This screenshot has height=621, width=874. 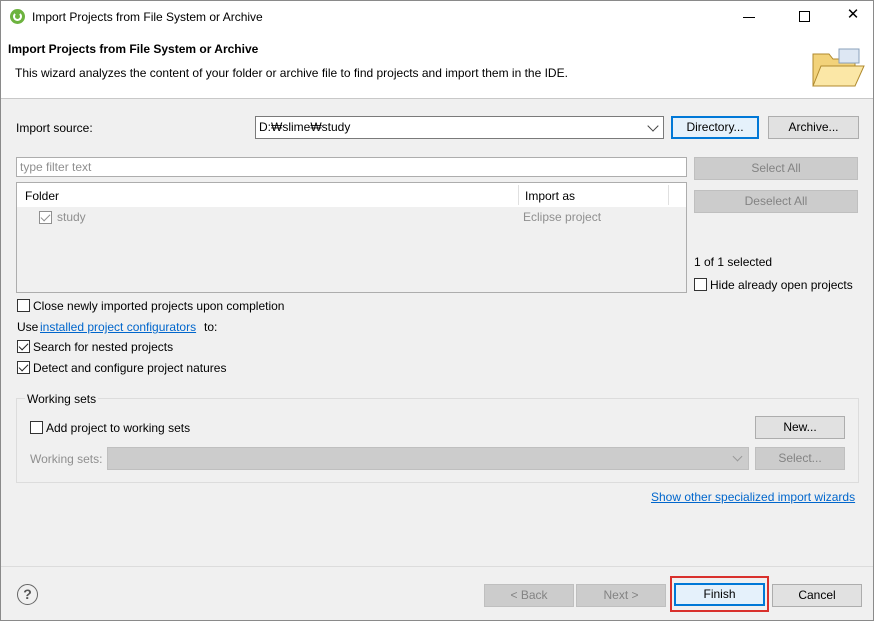 What do you see at coordinates (36, 427) in the screenshot?
I see `add-to-working-sets-checkbox` at bounding box center [36, 427].